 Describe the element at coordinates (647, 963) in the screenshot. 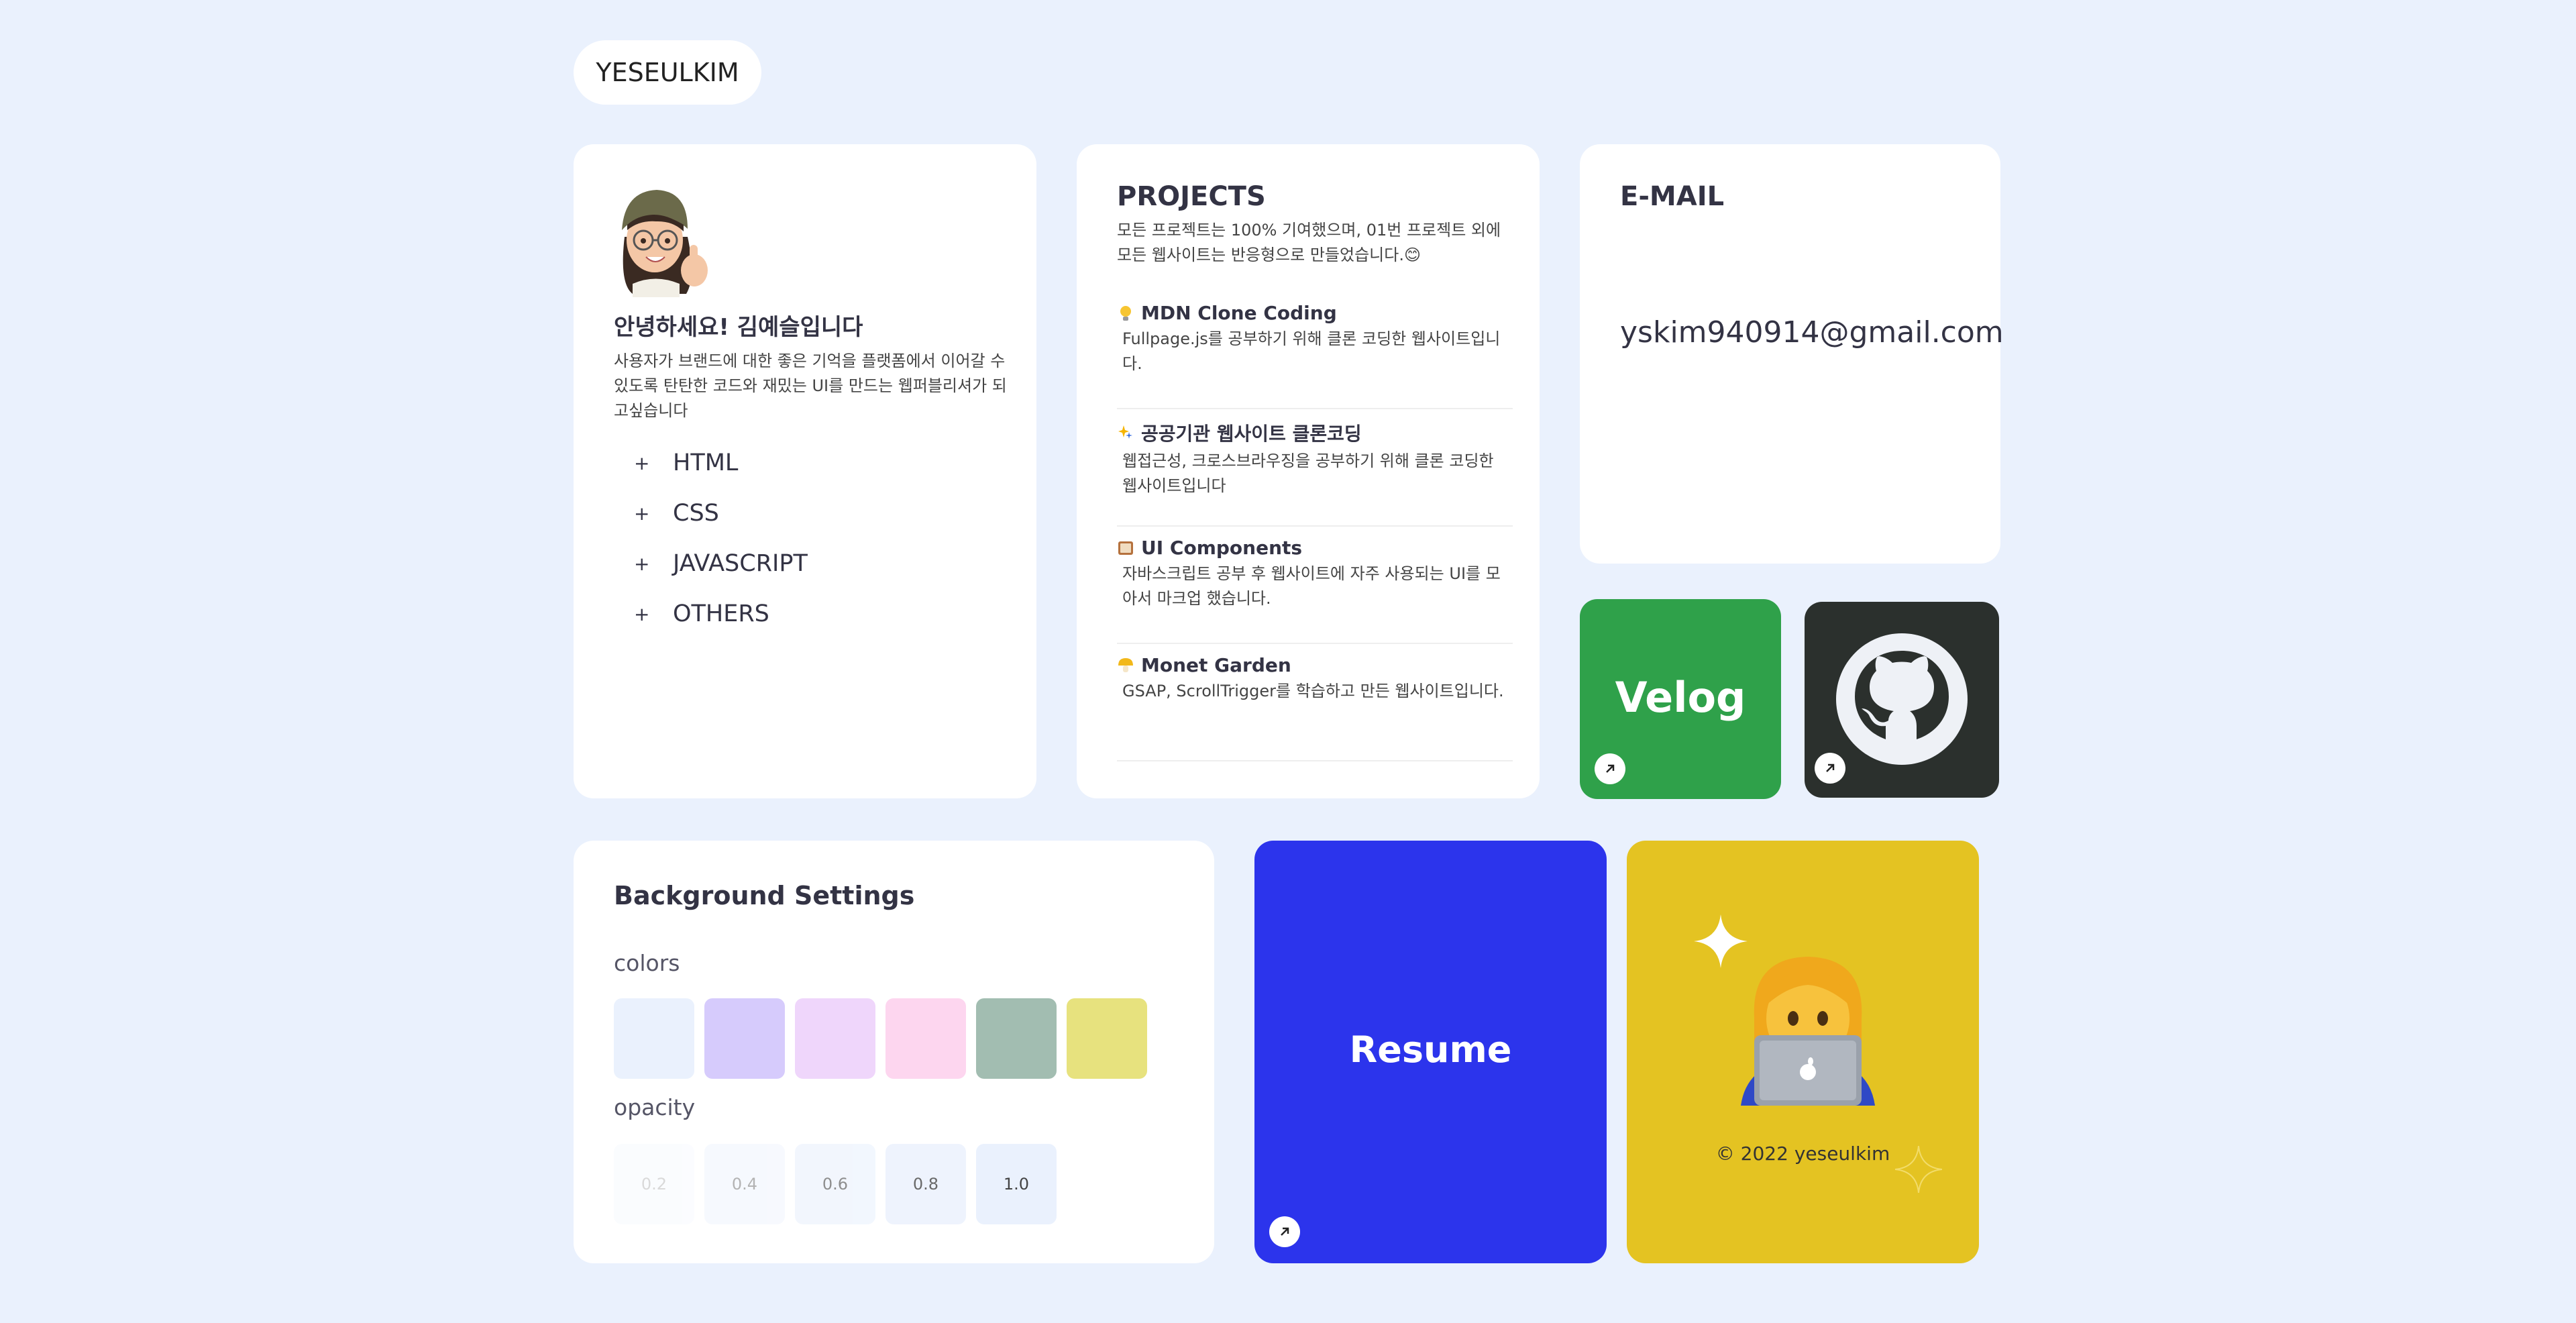

I see `colors-label: colors` at that location.